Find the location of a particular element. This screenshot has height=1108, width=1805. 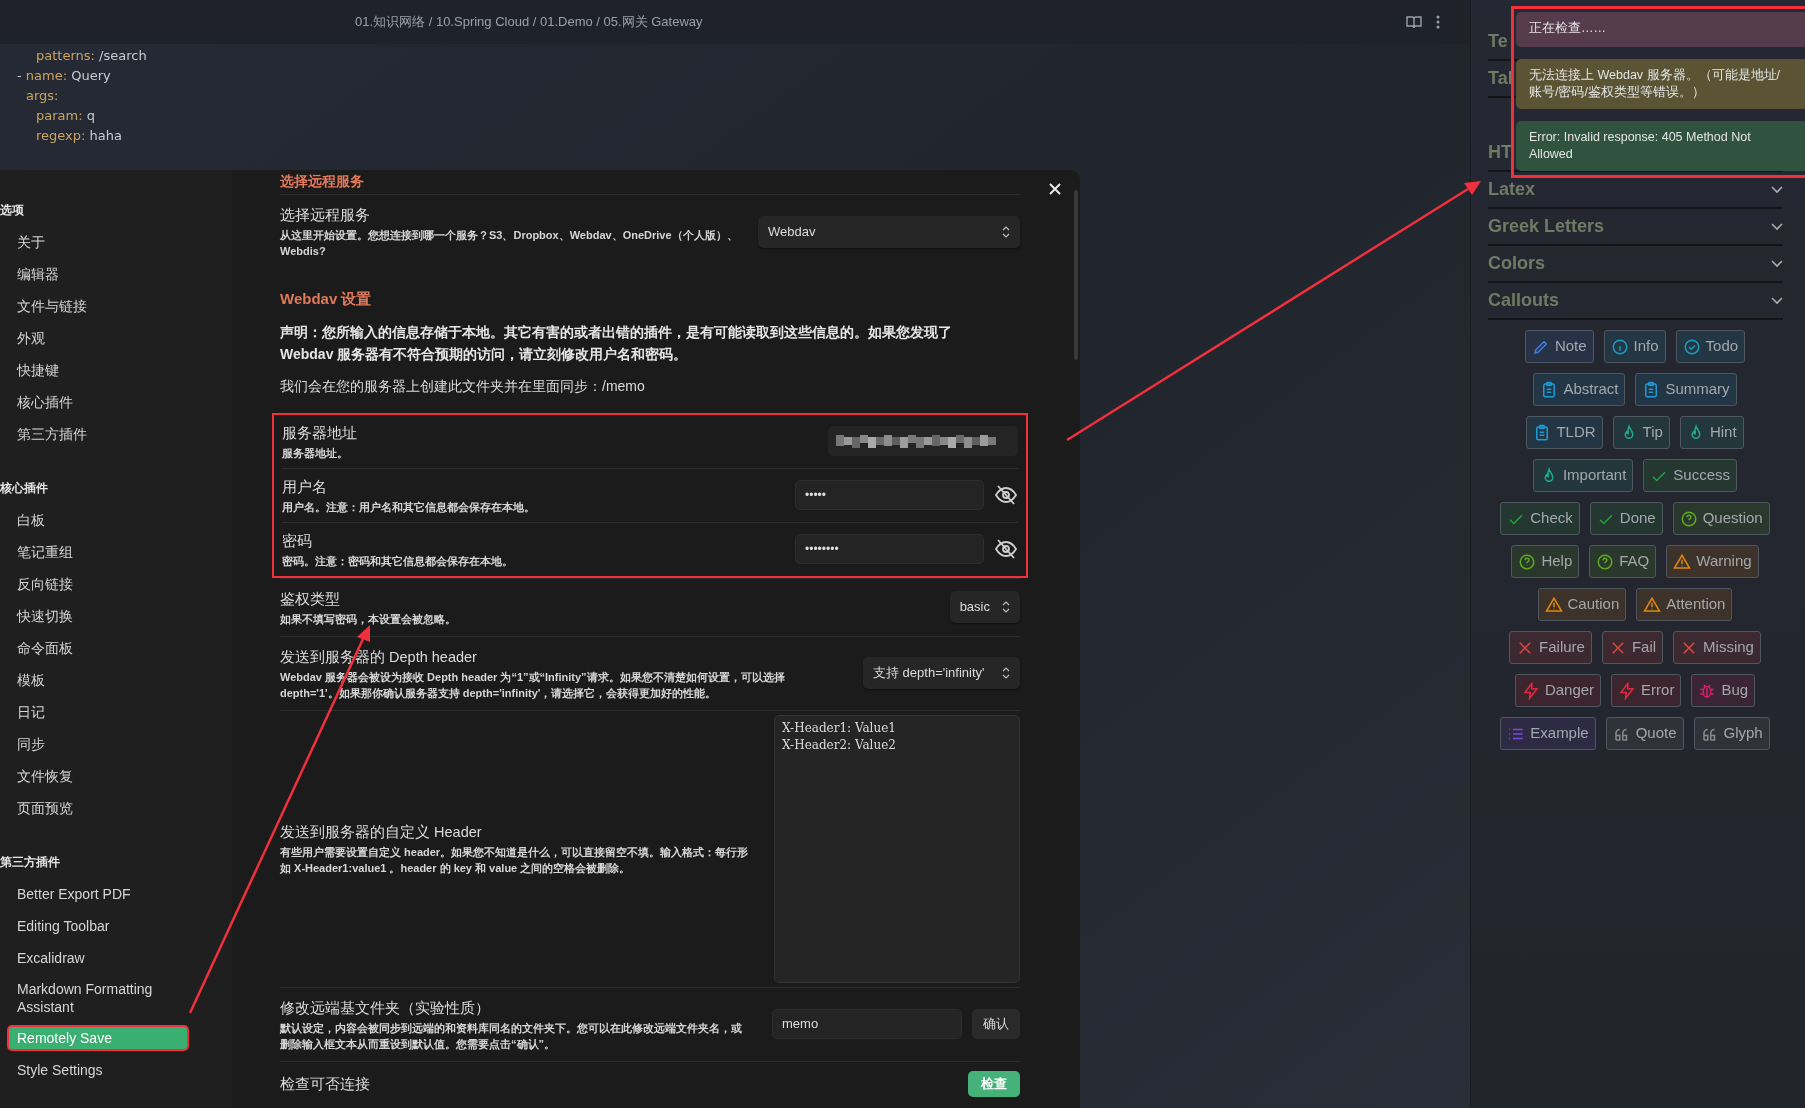

code-line: regexp: haha is located at coordinates (79, 135).